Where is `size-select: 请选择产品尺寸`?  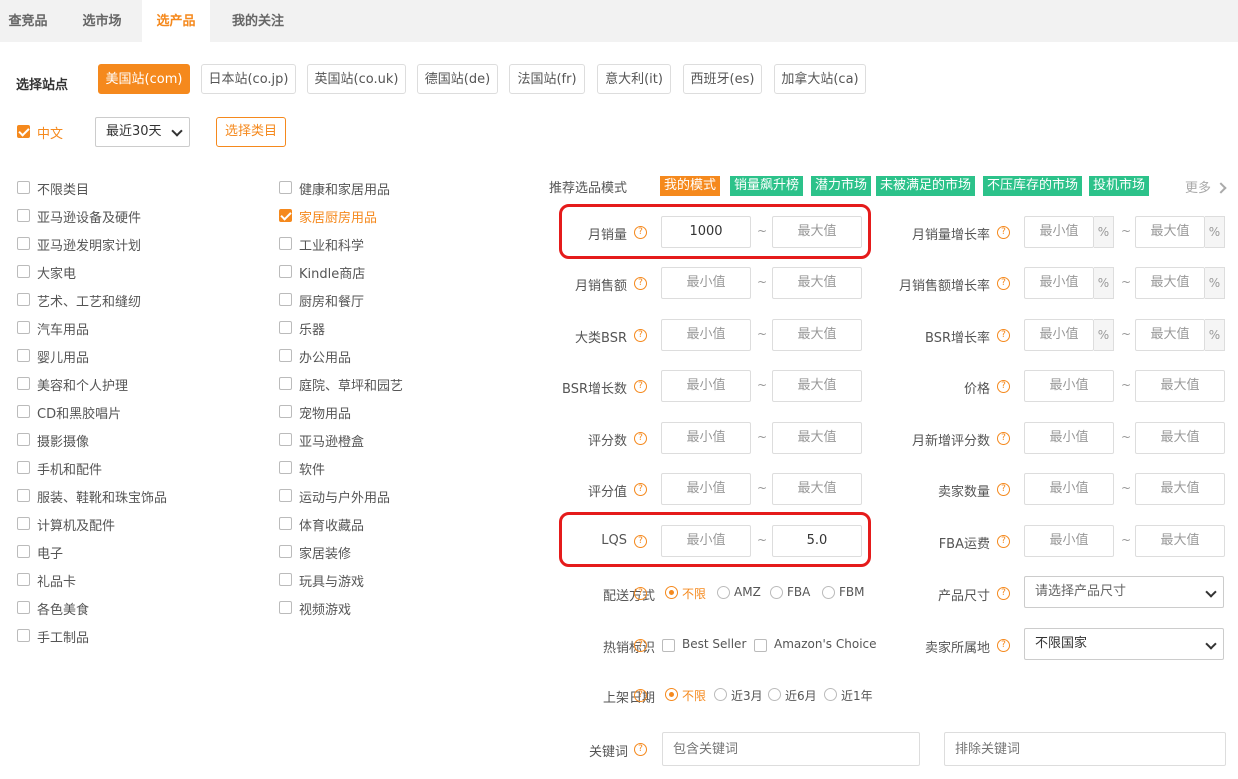 size-select: 请选择产品尺寸 is located at coordinates (1124, 592).